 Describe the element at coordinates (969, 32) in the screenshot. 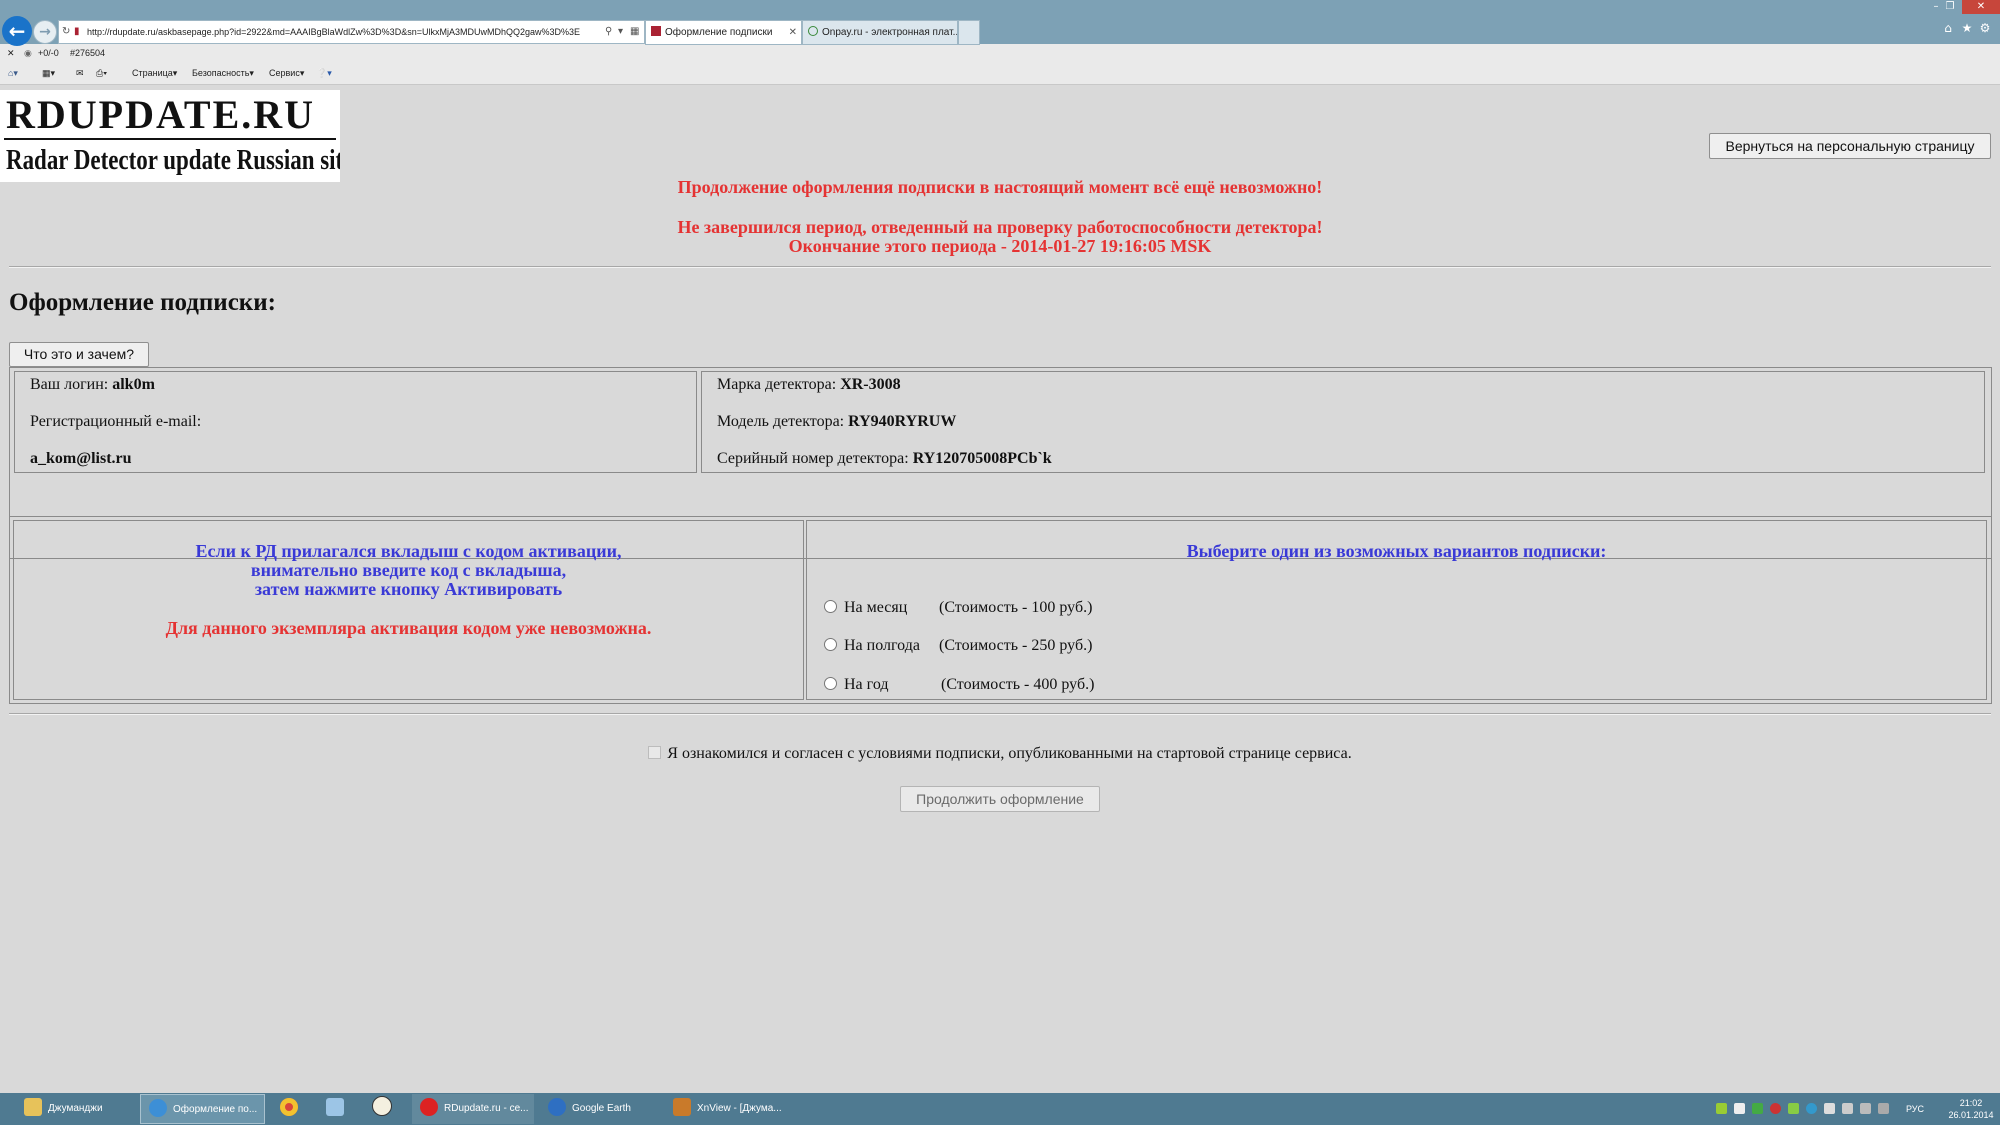

I see `new-tab-button` at that location.